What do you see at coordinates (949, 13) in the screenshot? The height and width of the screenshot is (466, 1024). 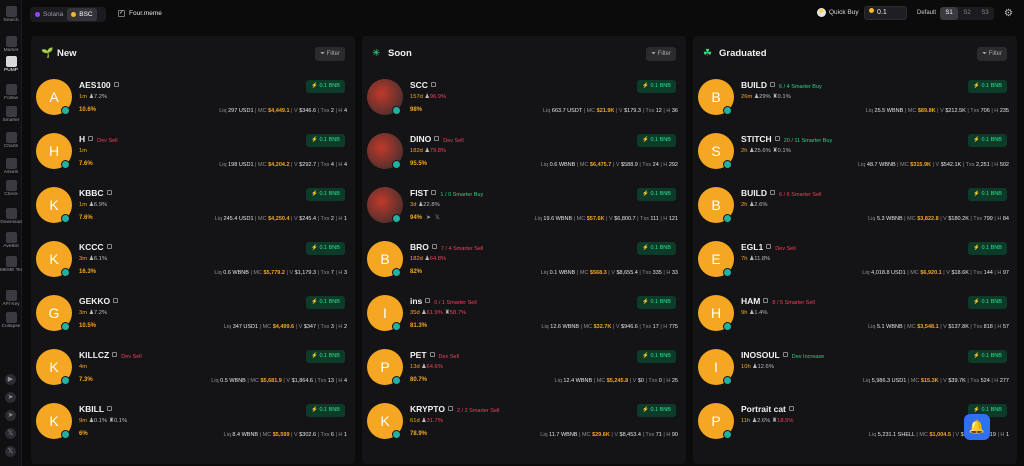 I see `slot-s1: S1` at bounding box center [949, 13].